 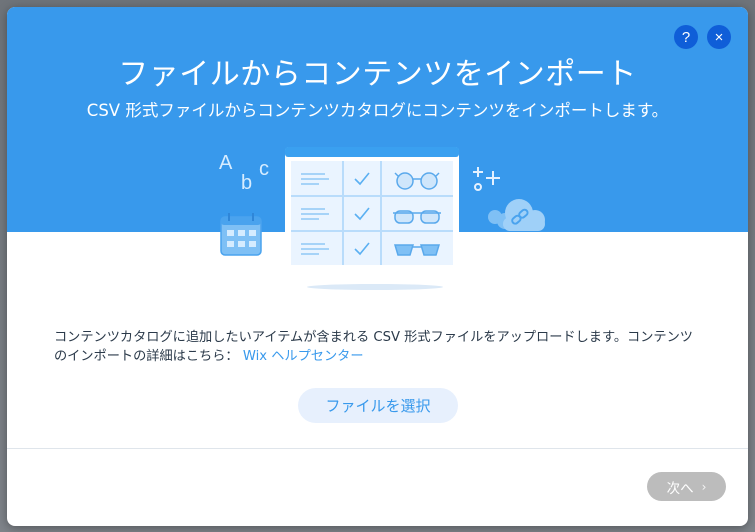 I want to click on close-button: ×, so click(x=719, y=37).